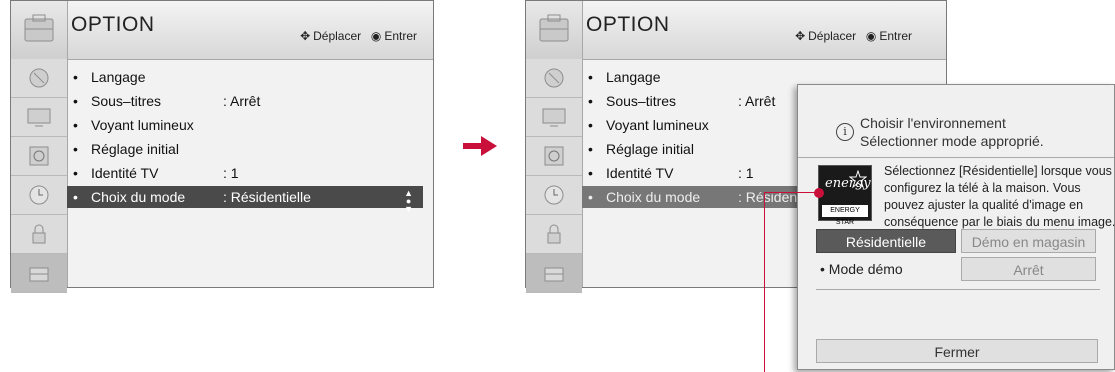  I want to click on close-button: Fermer, so click(957, 351).